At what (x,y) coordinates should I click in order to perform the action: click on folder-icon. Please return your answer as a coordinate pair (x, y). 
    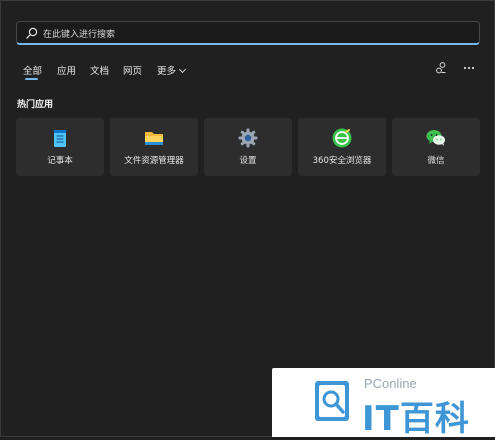
    Looking at the image, I should click on (154, 138).